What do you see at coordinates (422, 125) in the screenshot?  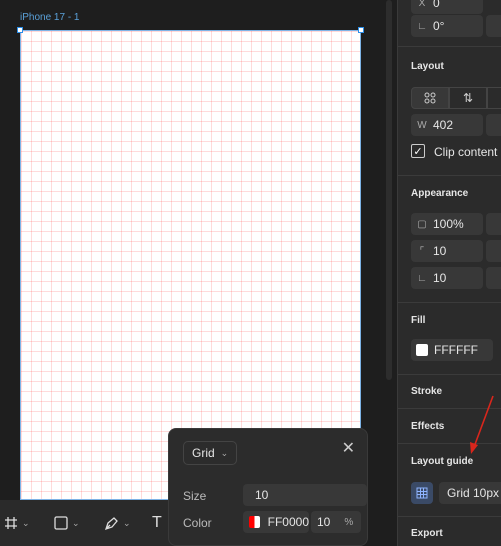 I see `width-label: W` at bounding box center [422, 125].